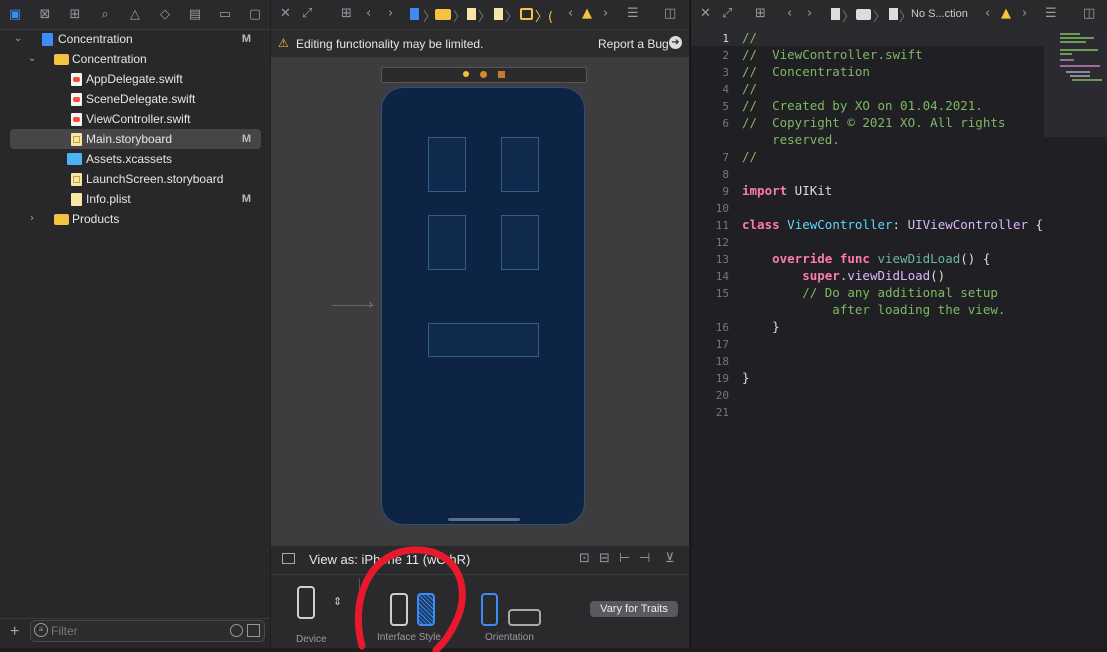  I want to click on pin-icon: ⊣, so click(644, 558).